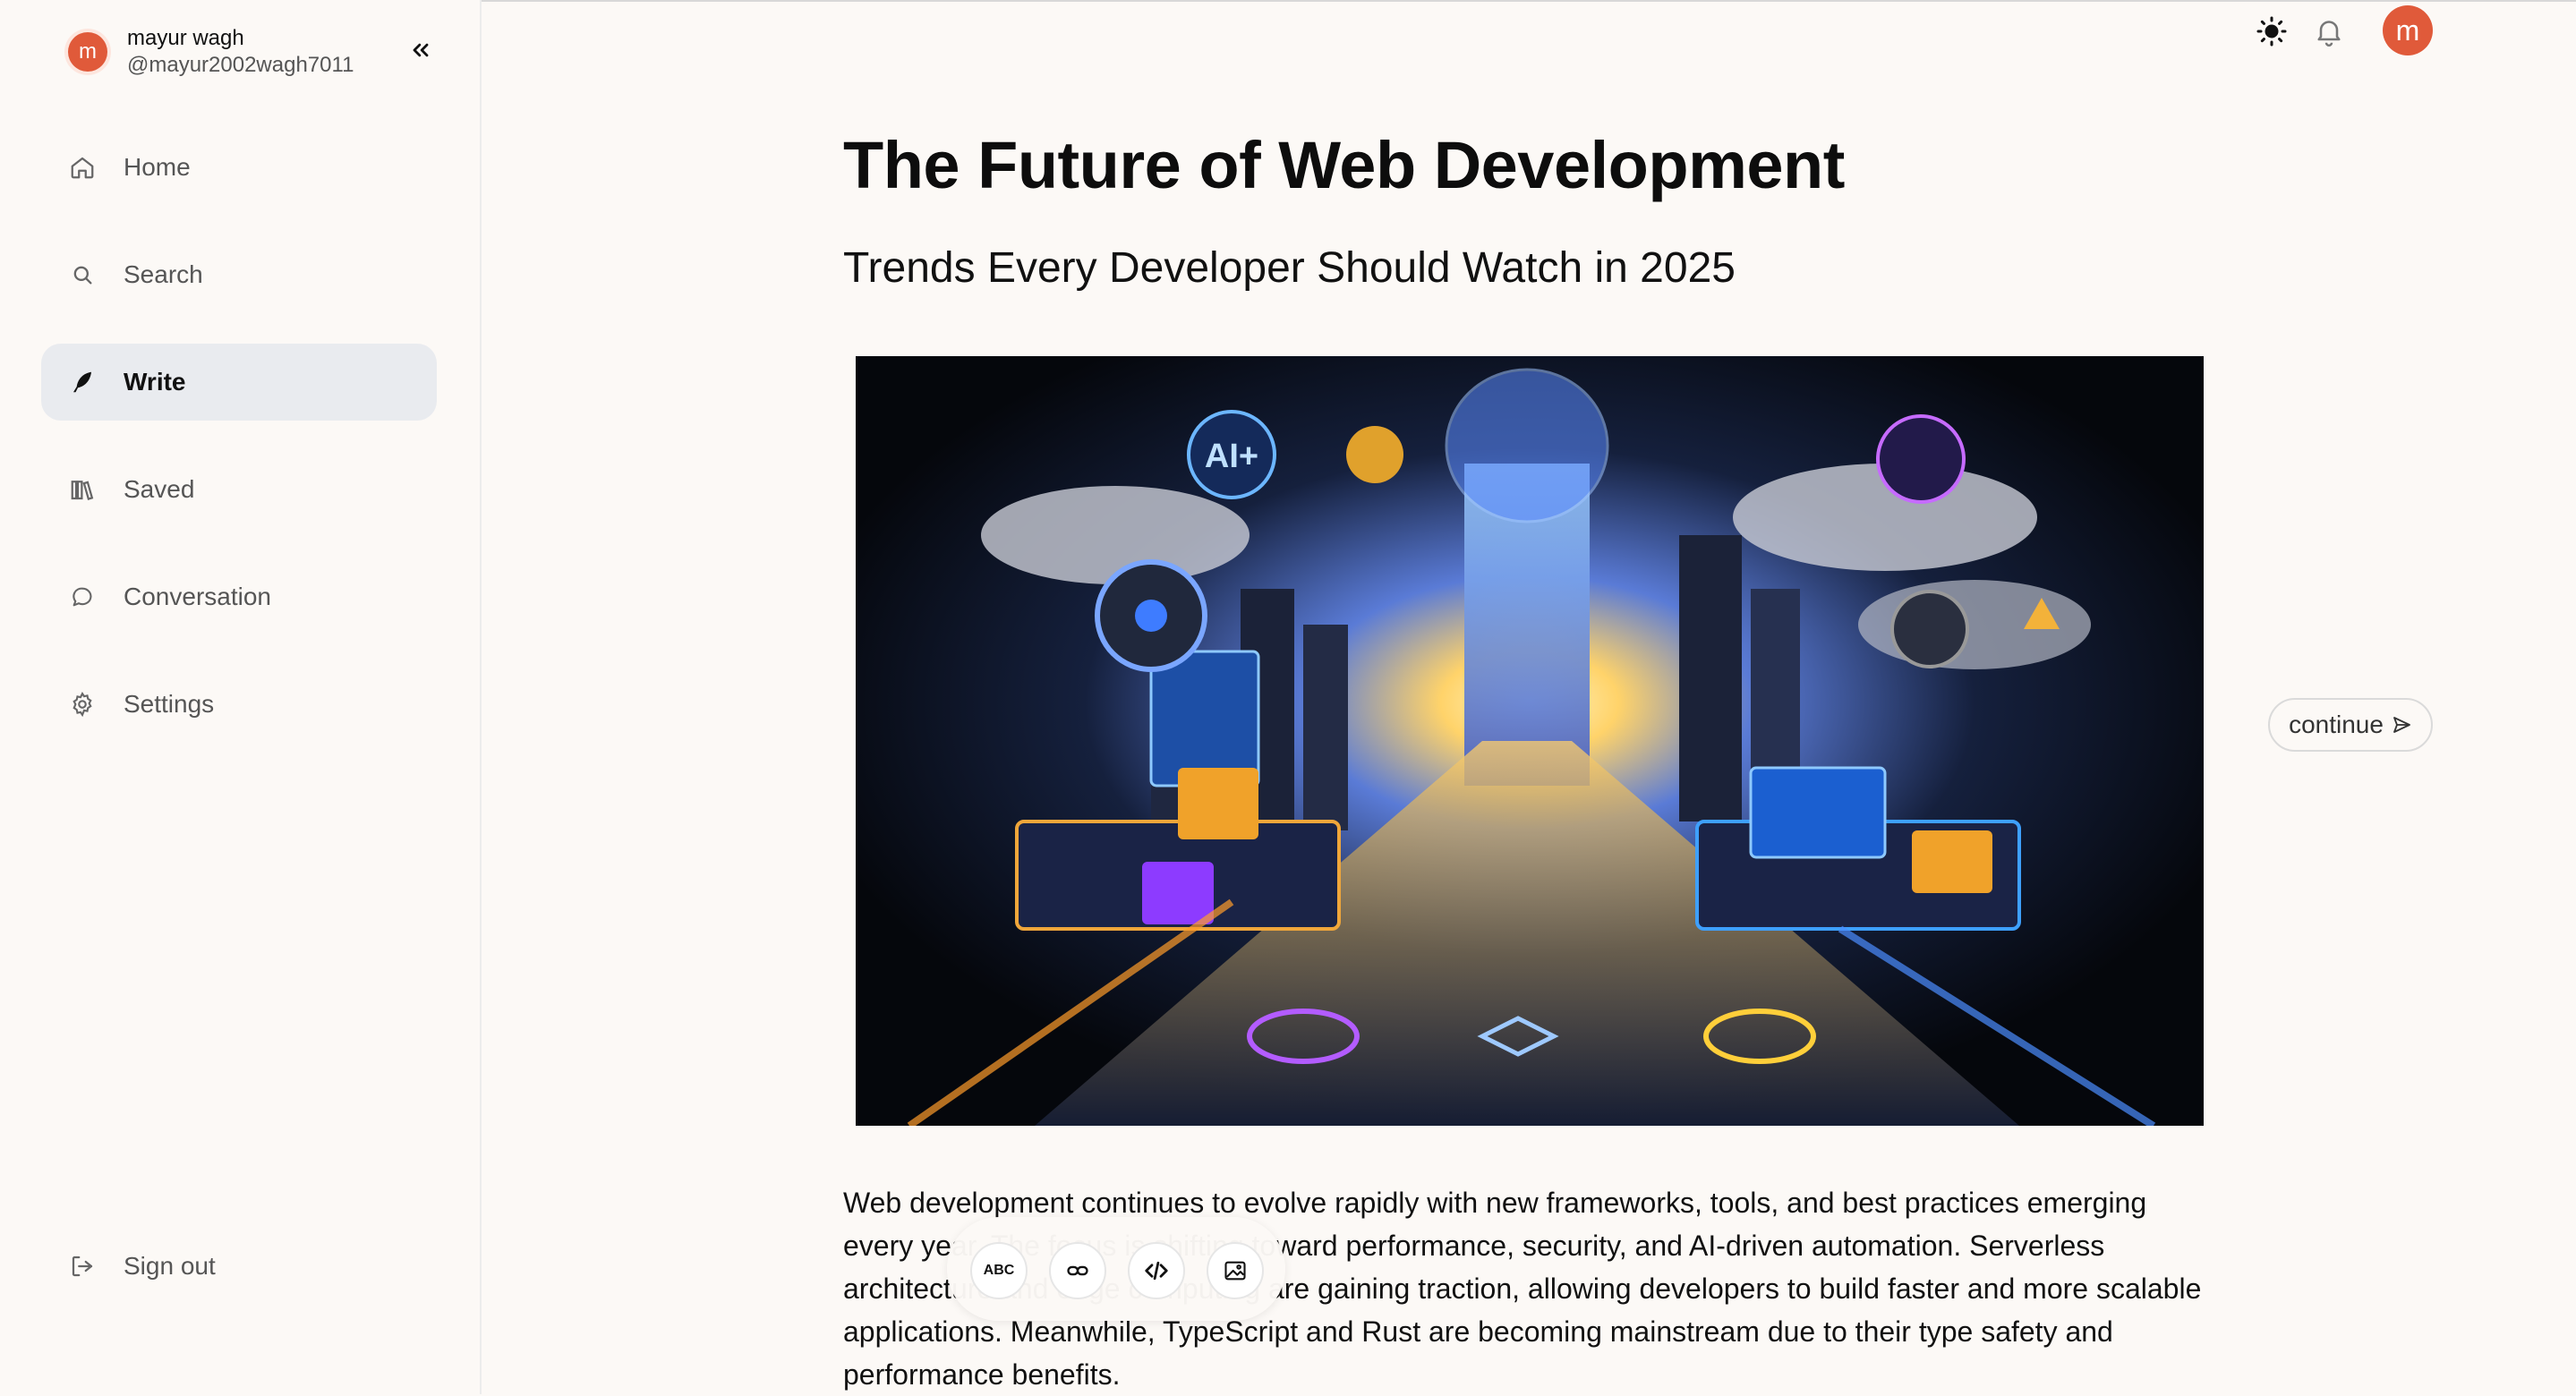  I want to click on sidebar-item-settings: Settings, so click(239, 704).